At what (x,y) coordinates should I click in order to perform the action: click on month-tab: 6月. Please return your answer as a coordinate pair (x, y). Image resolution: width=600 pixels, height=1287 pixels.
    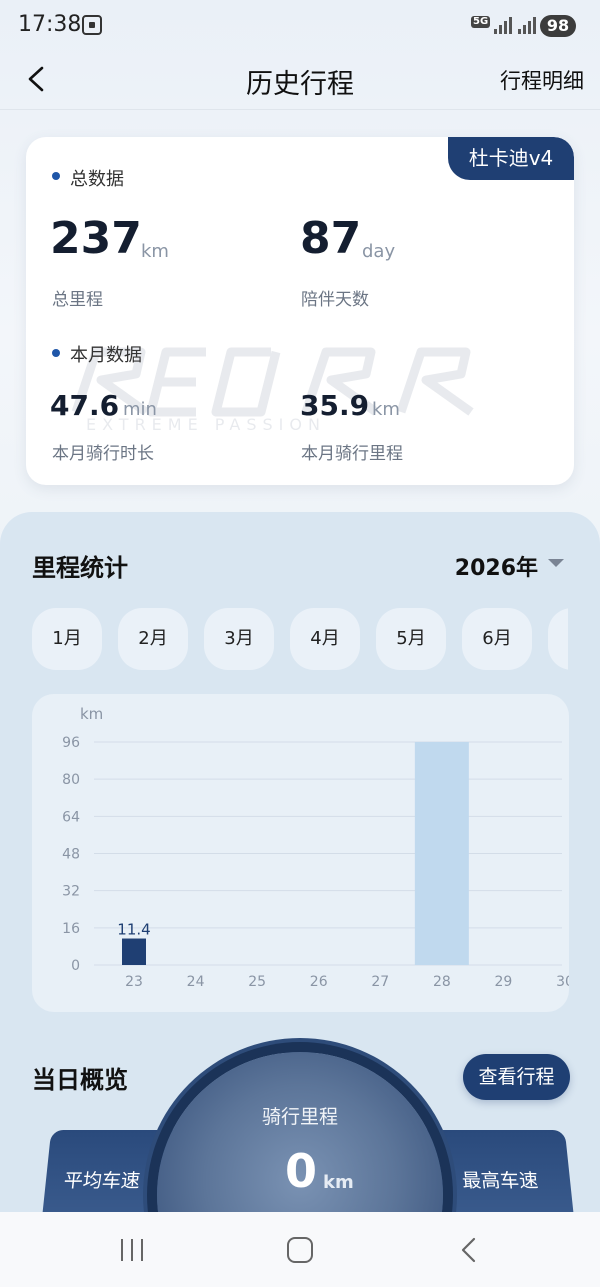
    Looking at the image, I should click on (497, 639).